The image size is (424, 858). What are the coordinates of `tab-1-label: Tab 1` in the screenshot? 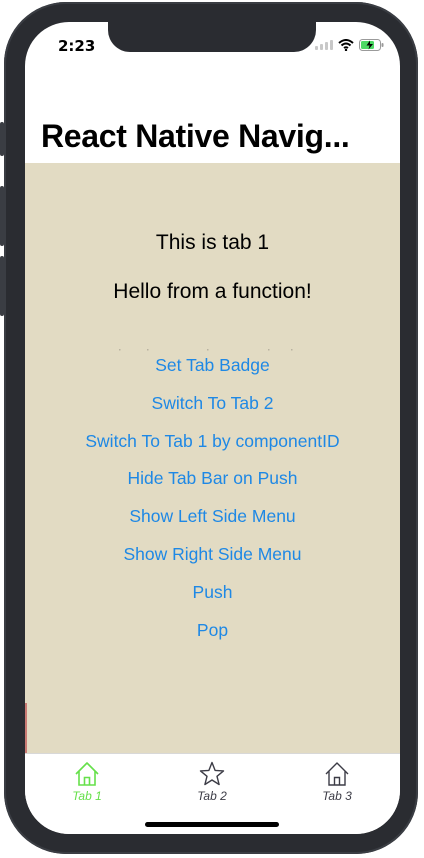 It's located at (87, 796).